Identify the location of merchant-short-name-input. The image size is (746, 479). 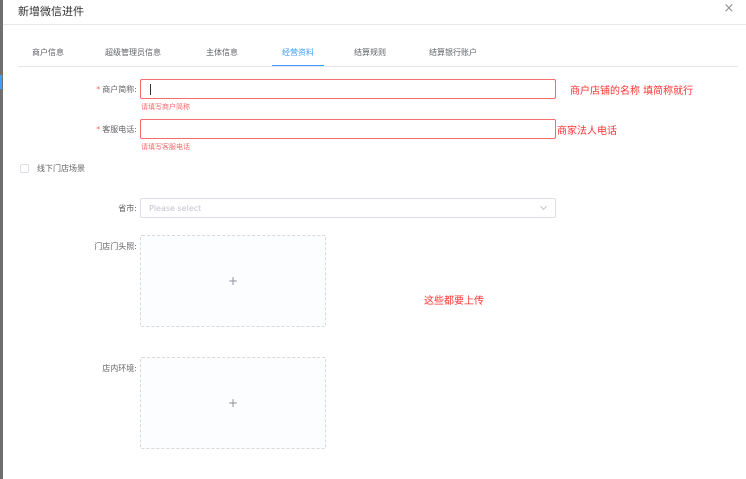
(348, 89).